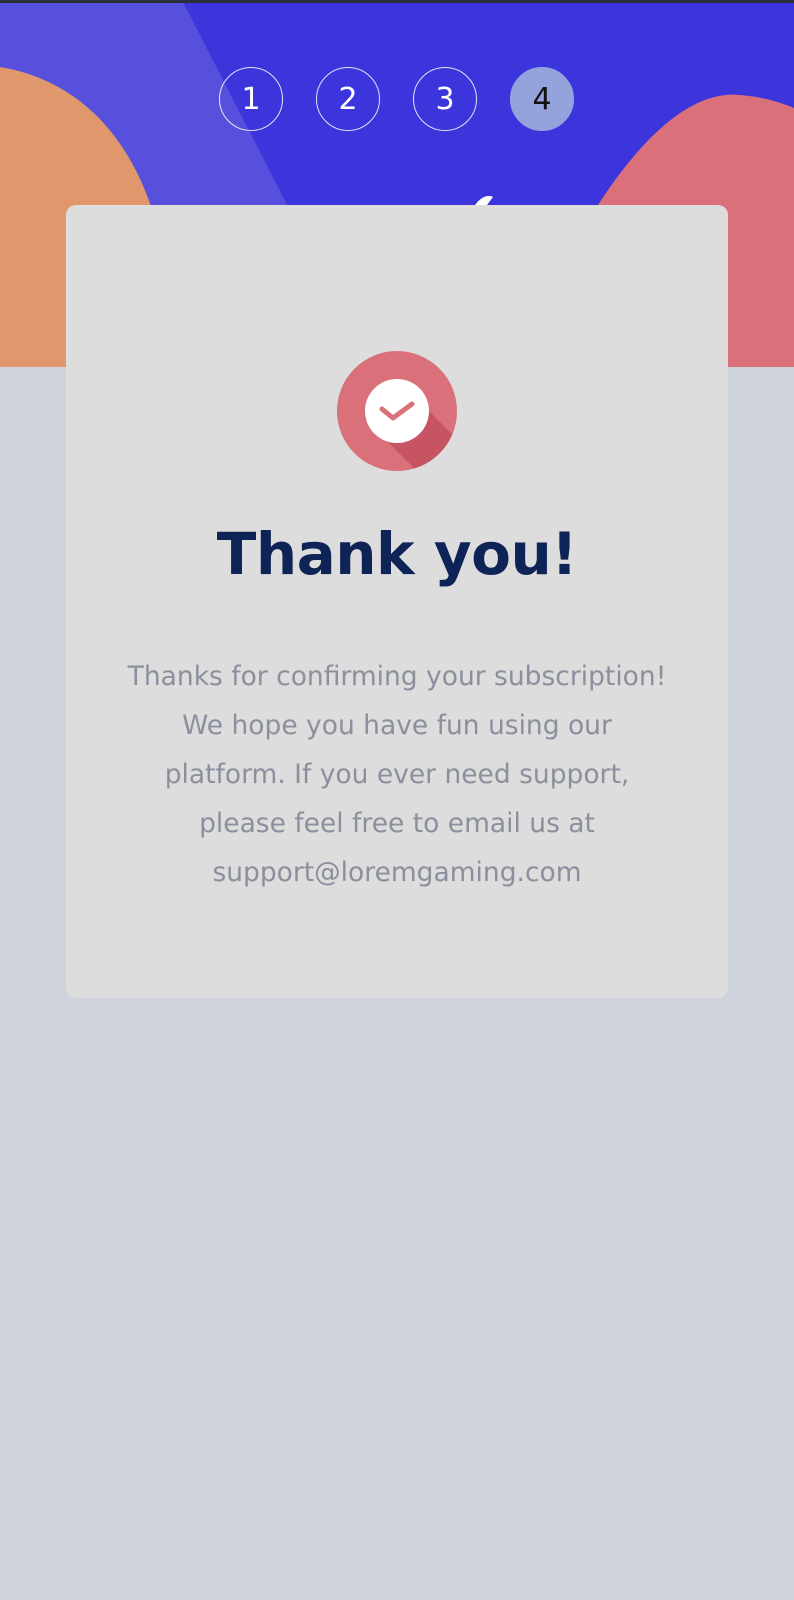  I want to click on message-line: platform. If you ever need support,, so click(397, 774).